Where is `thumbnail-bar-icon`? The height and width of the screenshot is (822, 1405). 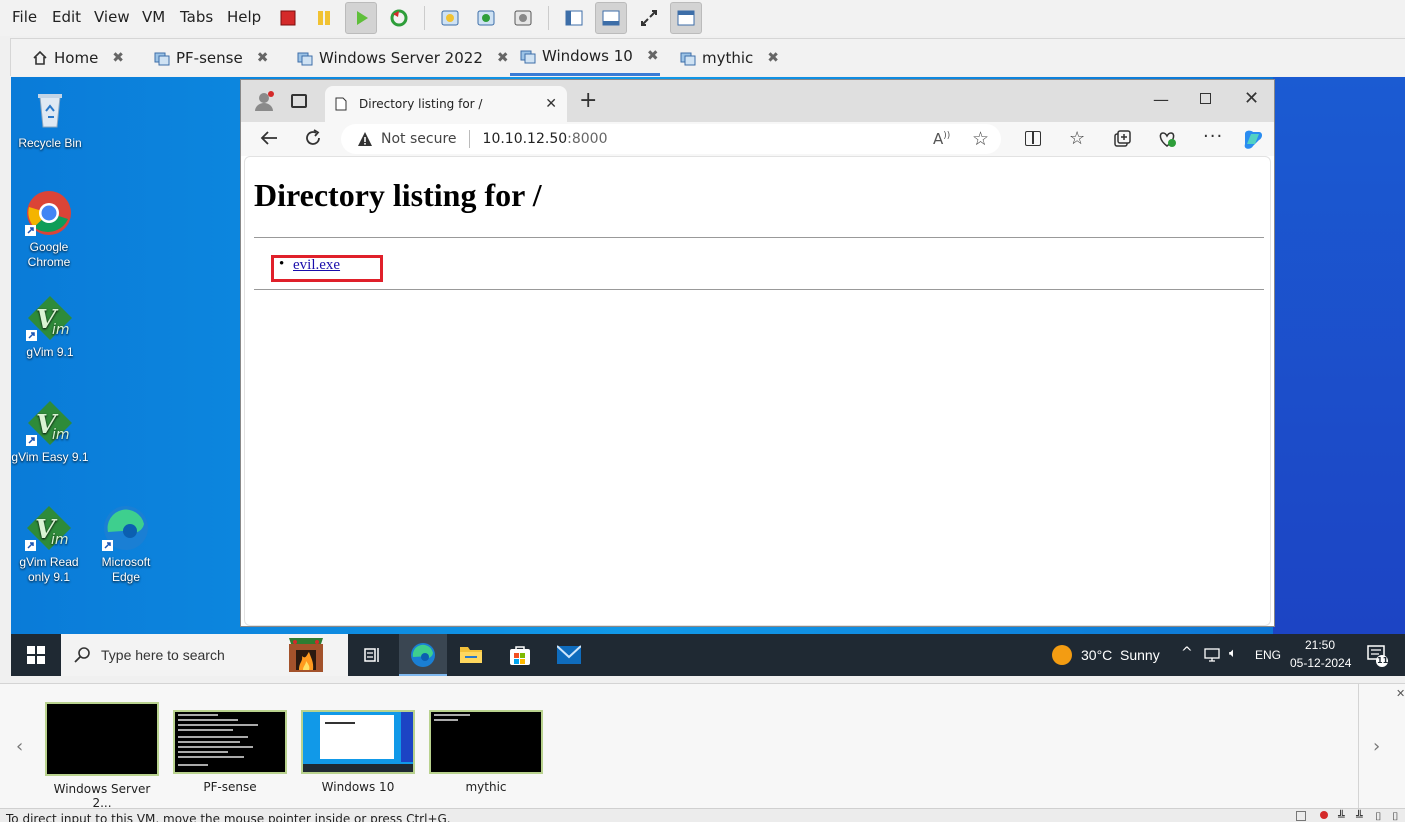
thumbnail-bar-icon is located at coordinates (611, 18).